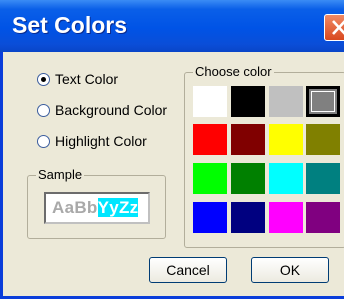 The height and width of the screenshot is (299, 344). Describe the element at coordinates (70, 25) in the screenshot. I see `window-title: Set Colors` at that location.